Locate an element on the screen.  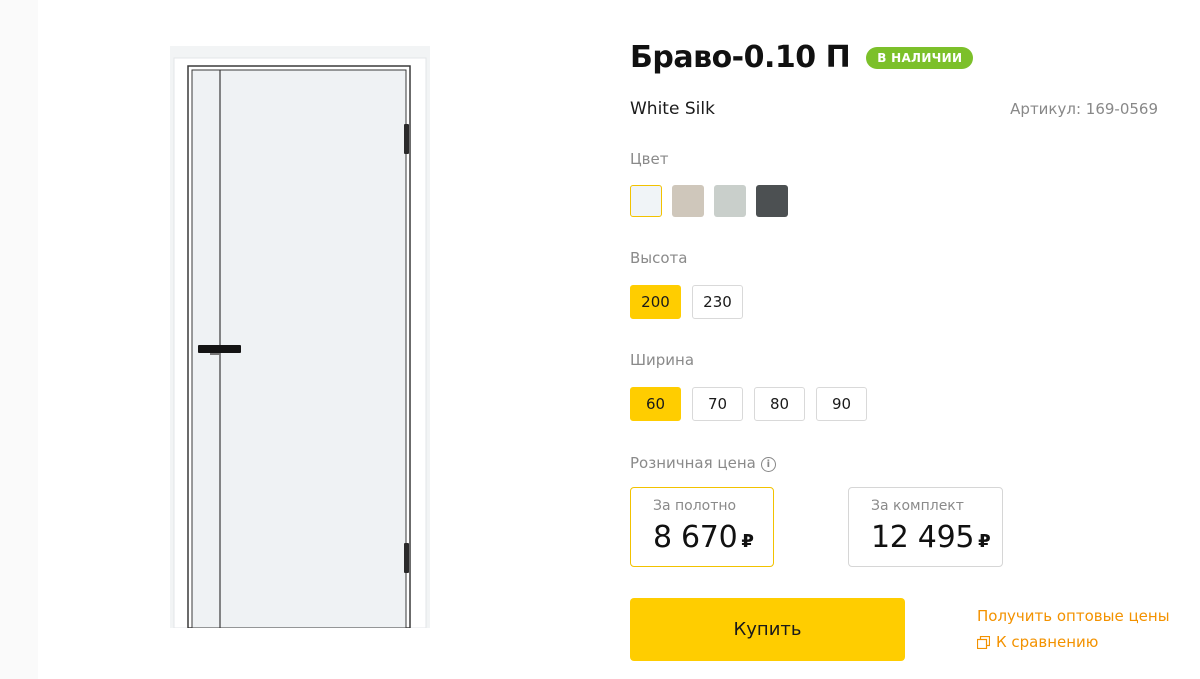
price-per-leaf: За полотно 8 670 ₽ is located at coordinates (702, 527).